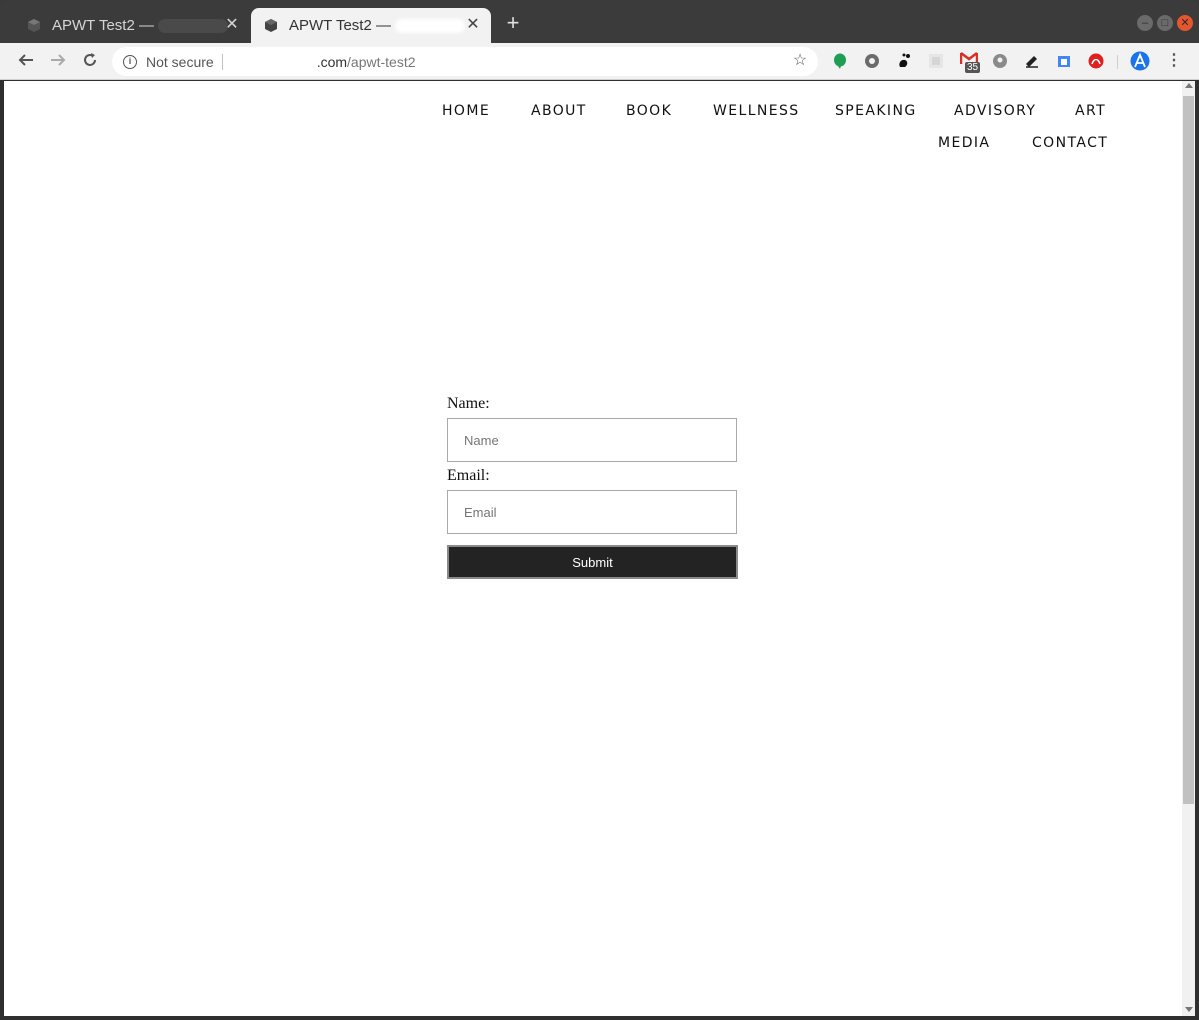 This screenshot has width=1199, height=1020. Describe the element at coordinates (466, 111) in the screenshot. I see `nav-link-home: HOME` at that location.